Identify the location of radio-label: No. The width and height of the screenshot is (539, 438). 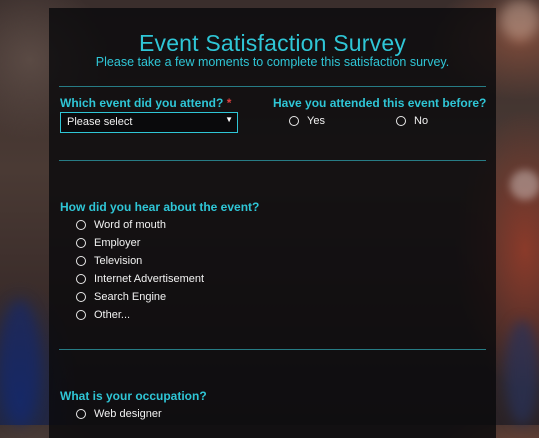
(421, 121).